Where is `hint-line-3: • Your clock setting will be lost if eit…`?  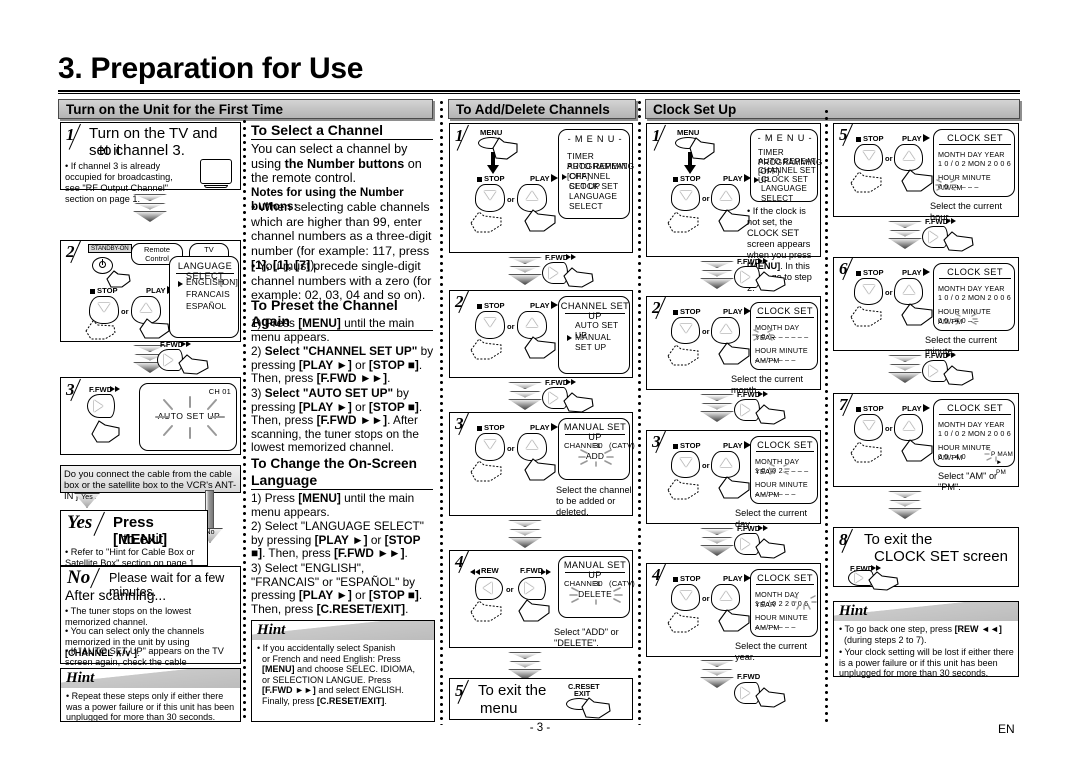
hint-line-3: • Your clock setting will be lost if eit… is located at coordinates (926, 663).